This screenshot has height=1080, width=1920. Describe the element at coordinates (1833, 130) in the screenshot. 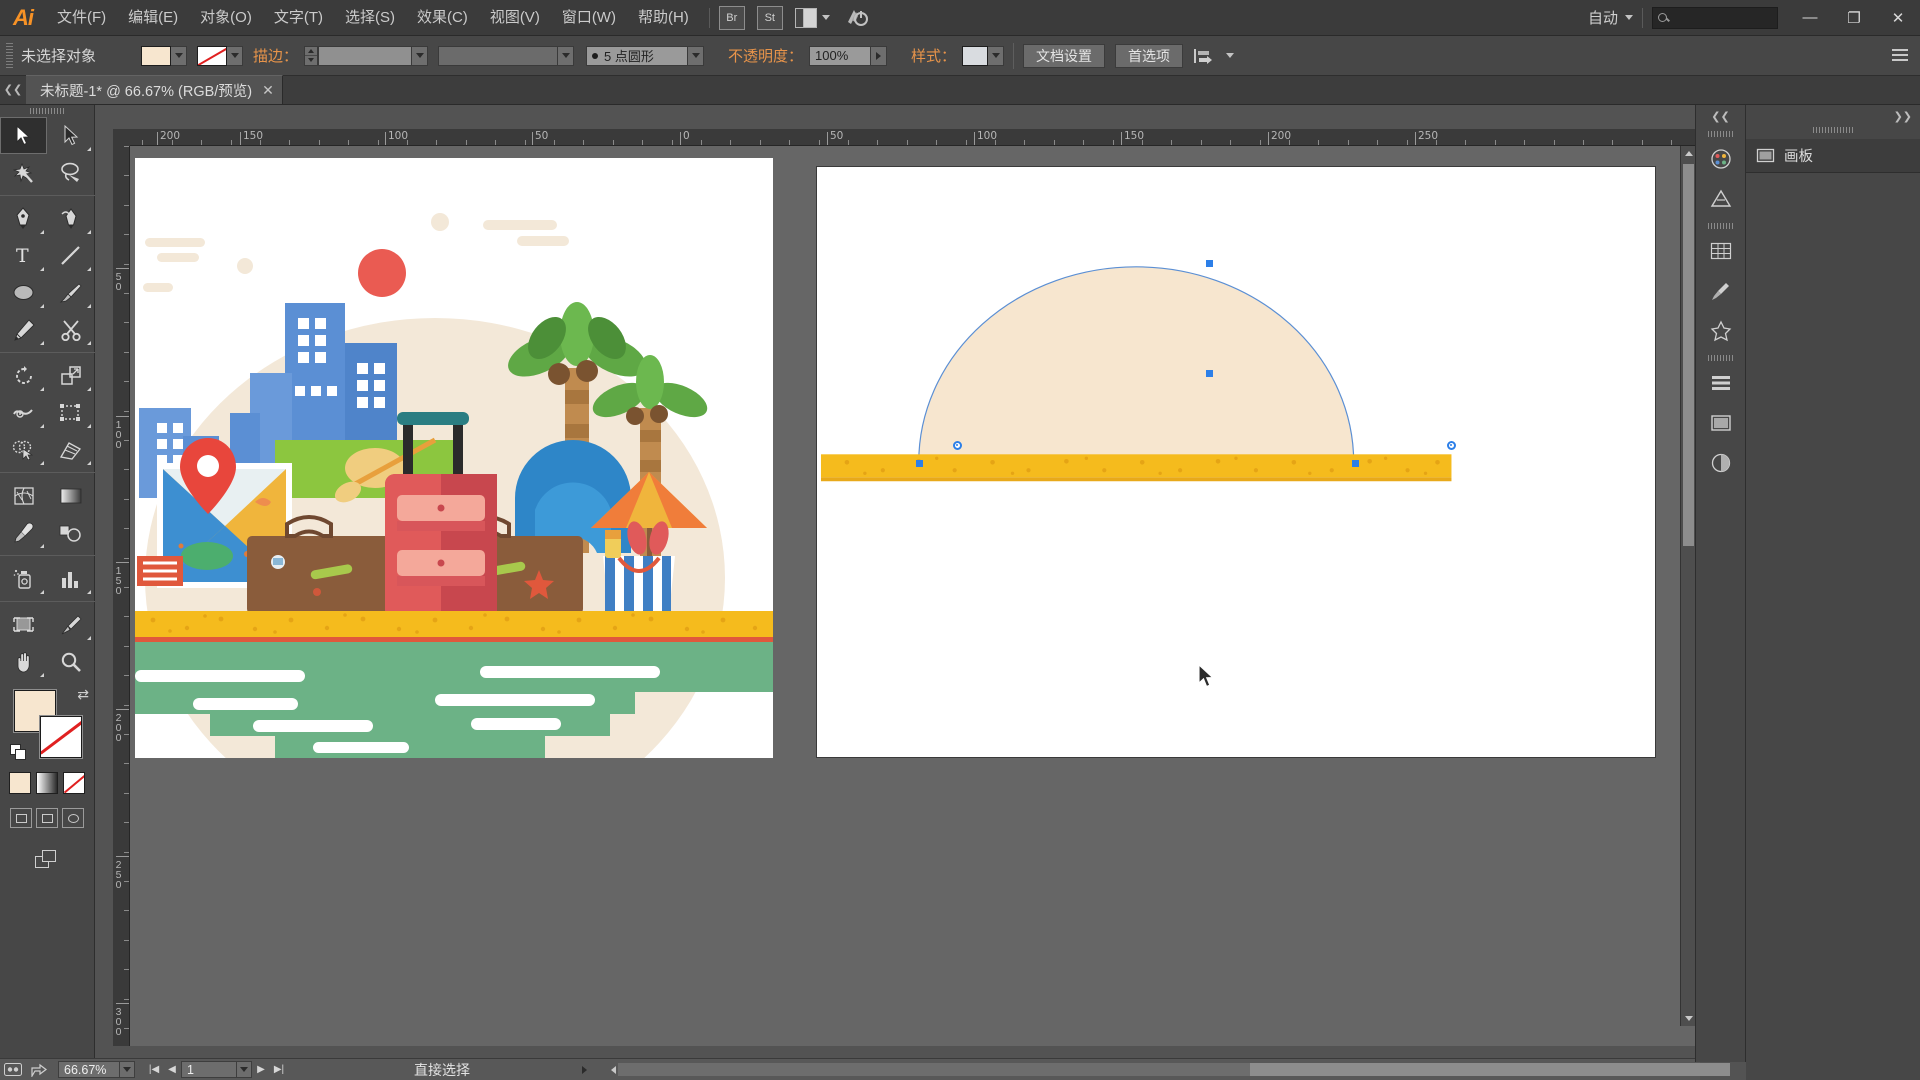

I see `panel-grip` at that location.